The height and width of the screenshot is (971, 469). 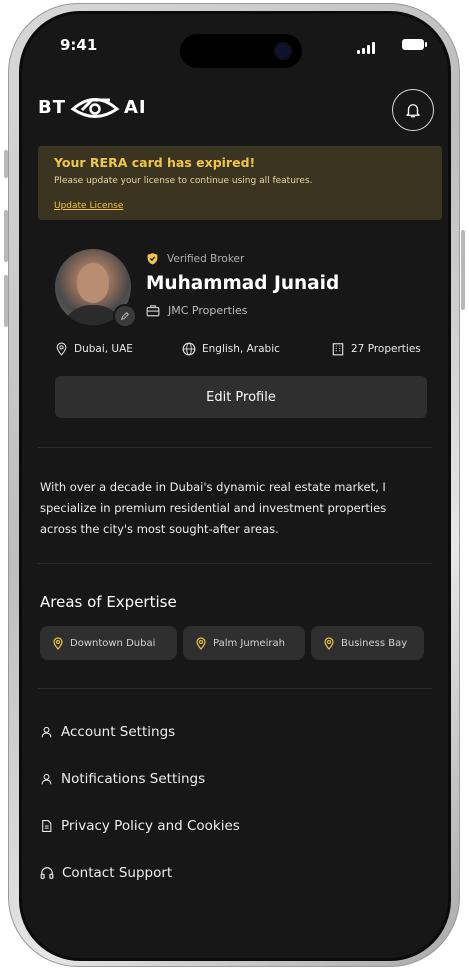 What do you see at coordinates (113, 643) in the screenshot?
I see `expertise-chip-label: Downtown Dubai` at bounding box center [113, 643].